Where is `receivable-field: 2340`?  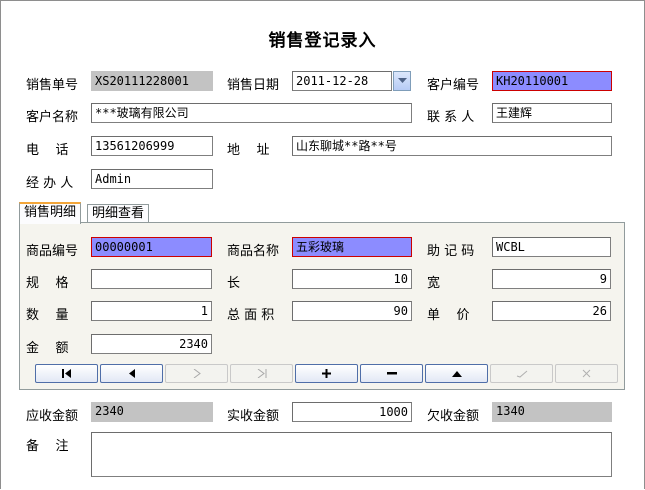 receivable-field: 2340 is located at coordinates (152, 412).